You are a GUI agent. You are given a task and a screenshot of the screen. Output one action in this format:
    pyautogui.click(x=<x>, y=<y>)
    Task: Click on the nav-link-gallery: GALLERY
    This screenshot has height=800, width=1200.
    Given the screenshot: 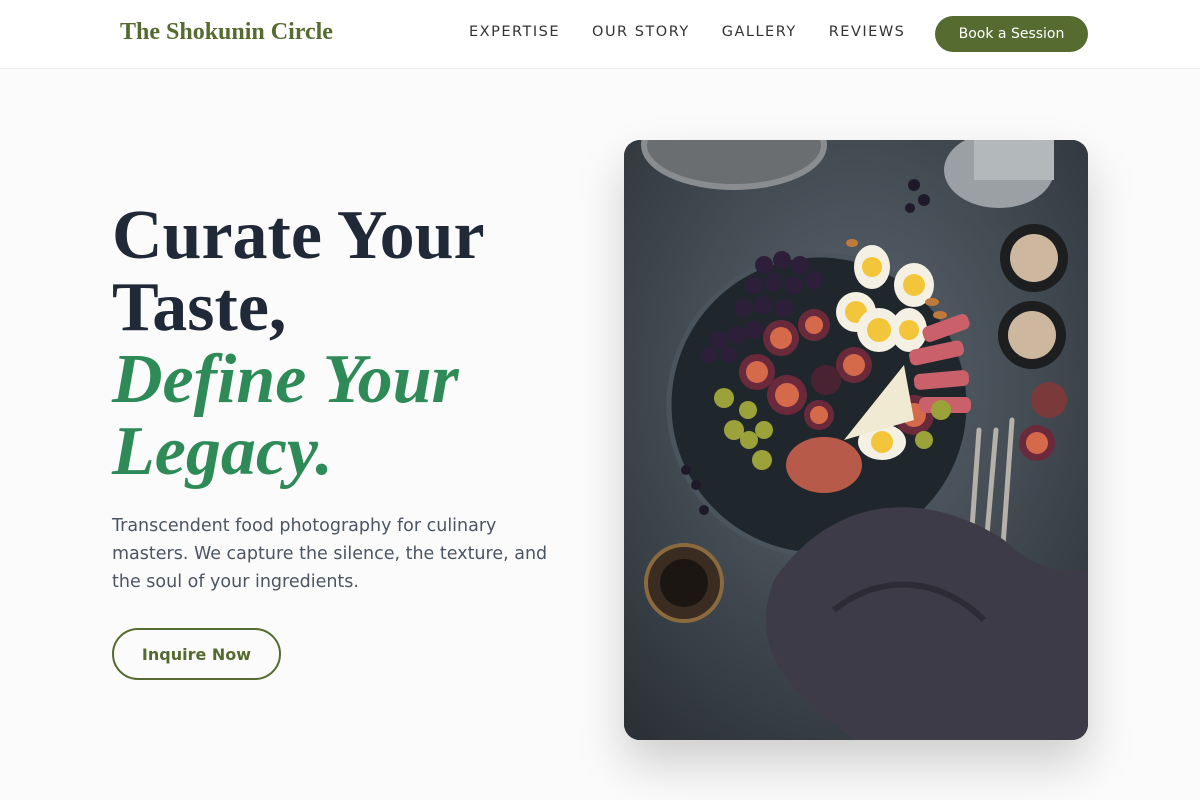 What is the action you would take?
    pyautogui.click(x=759, y=32)
    